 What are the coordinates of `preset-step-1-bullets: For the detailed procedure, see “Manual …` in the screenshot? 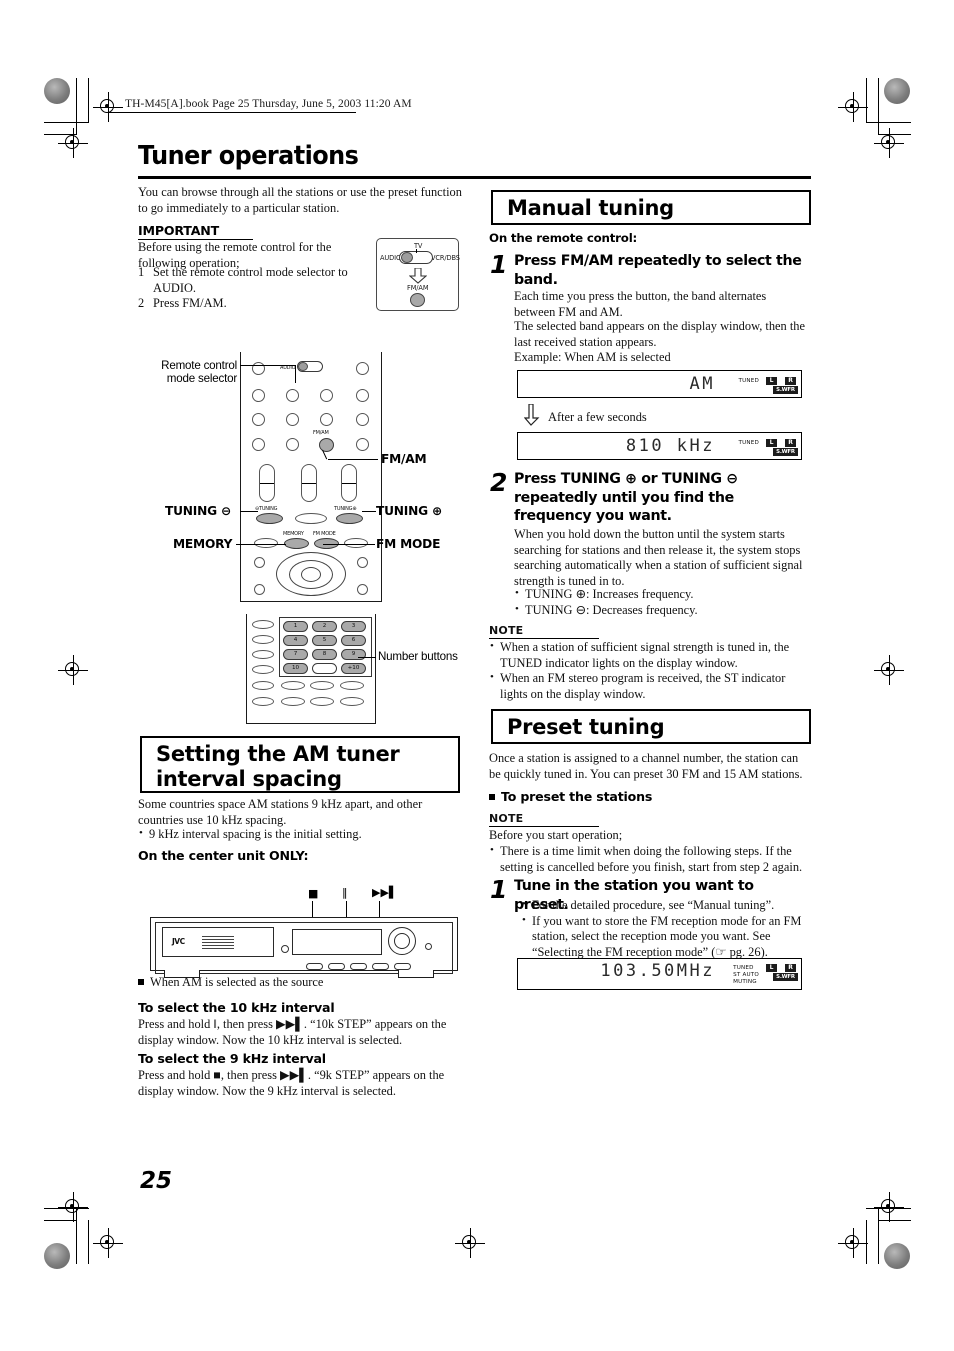 It's located at (667, 929).